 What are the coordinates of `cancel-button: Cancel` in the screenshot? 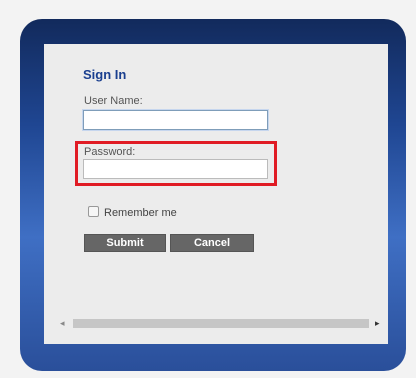 It's located at (212, 243).